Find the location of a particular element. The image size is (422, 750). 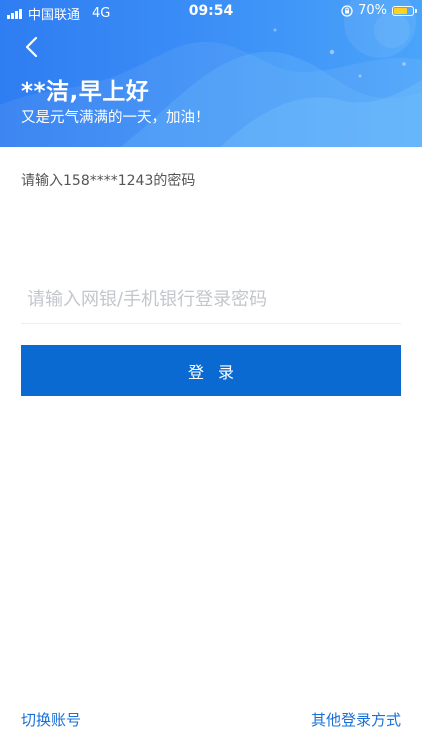

other-login-methods-link: 其他登录方式 is located at coordinates (356, 719).